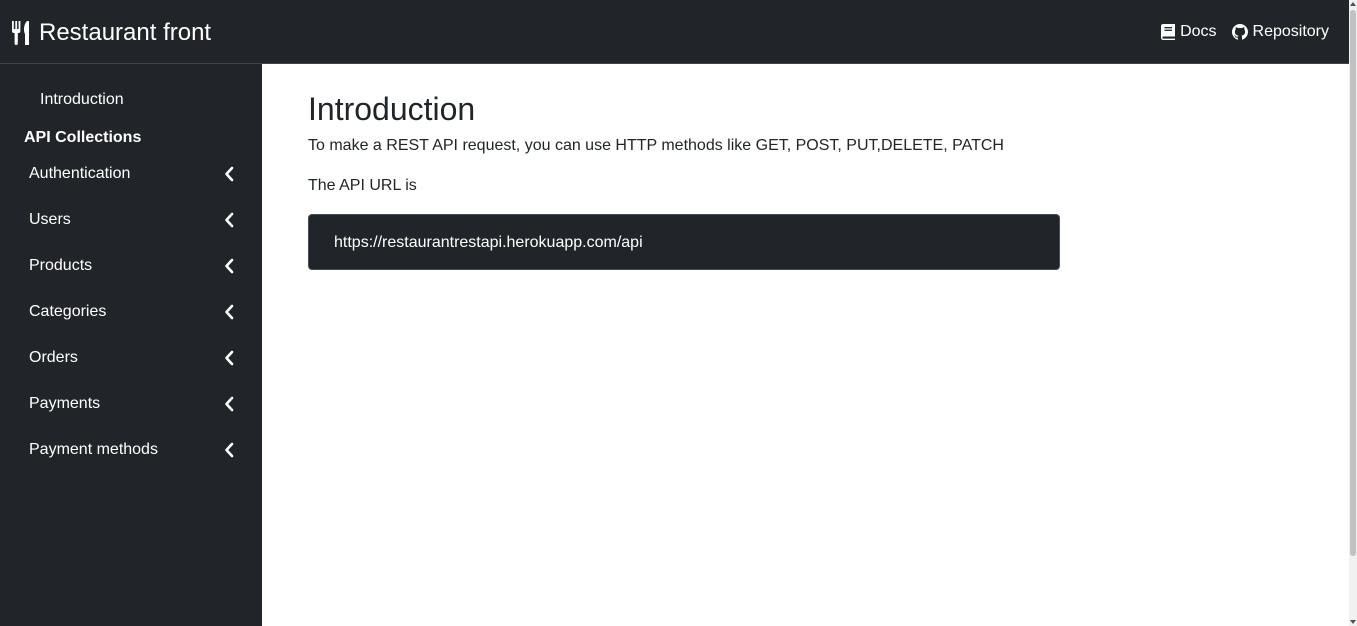 The height and width of the screenshot is (626, 1357). What do you see at coordinates (131, 220) in the screenshot?
I see `sidebar-item-users: Users` at bounding box center [131, 220].